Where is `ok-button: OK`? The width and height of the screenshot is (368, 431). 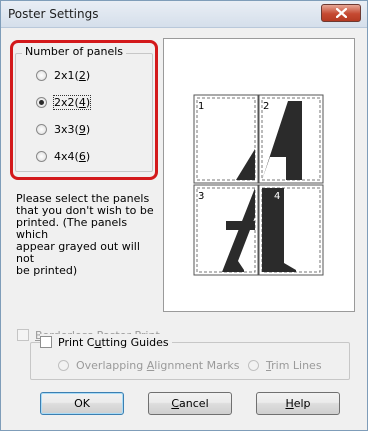 ok-button: OK is located at coordinates (82, 403).